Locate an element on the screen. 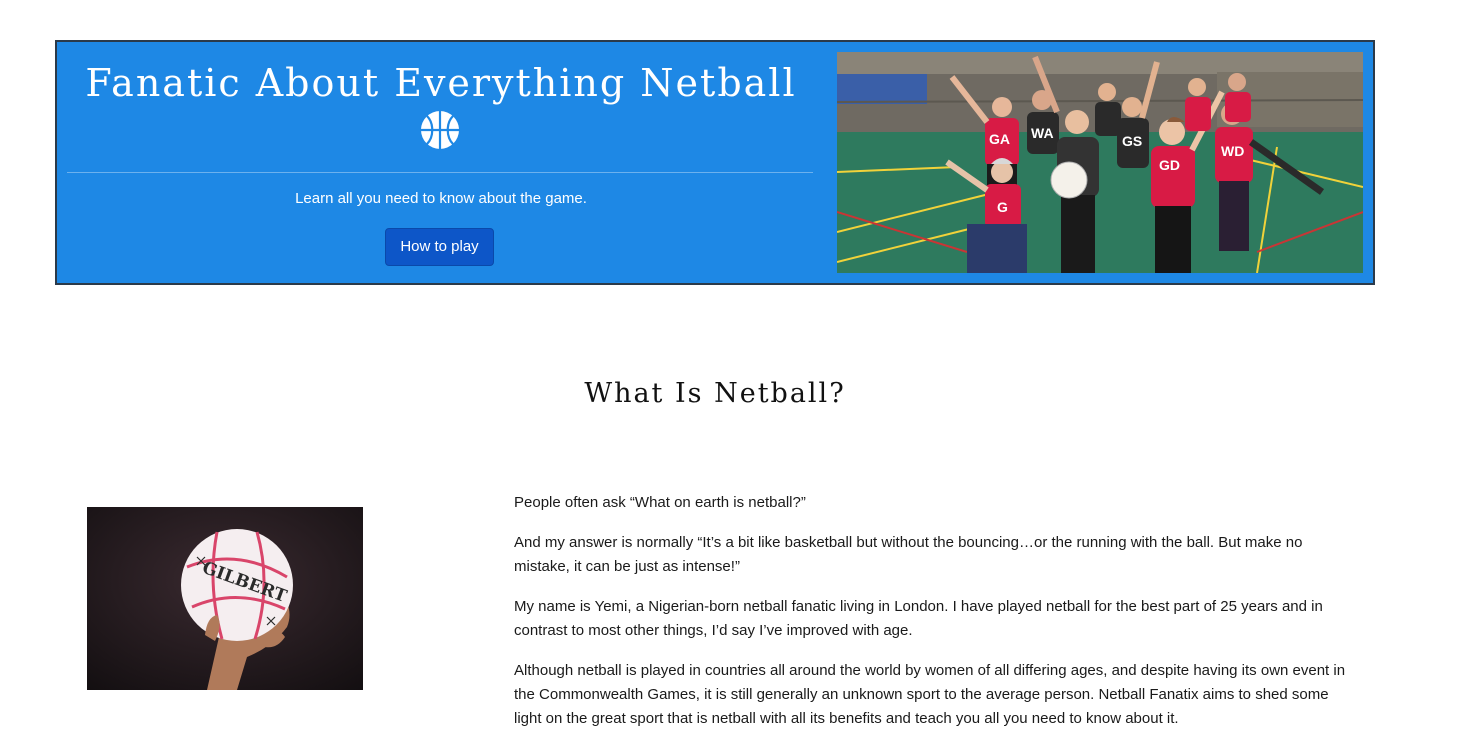  team-photo: GA WA GS GD WD G is located at coordinates (1100, 162).